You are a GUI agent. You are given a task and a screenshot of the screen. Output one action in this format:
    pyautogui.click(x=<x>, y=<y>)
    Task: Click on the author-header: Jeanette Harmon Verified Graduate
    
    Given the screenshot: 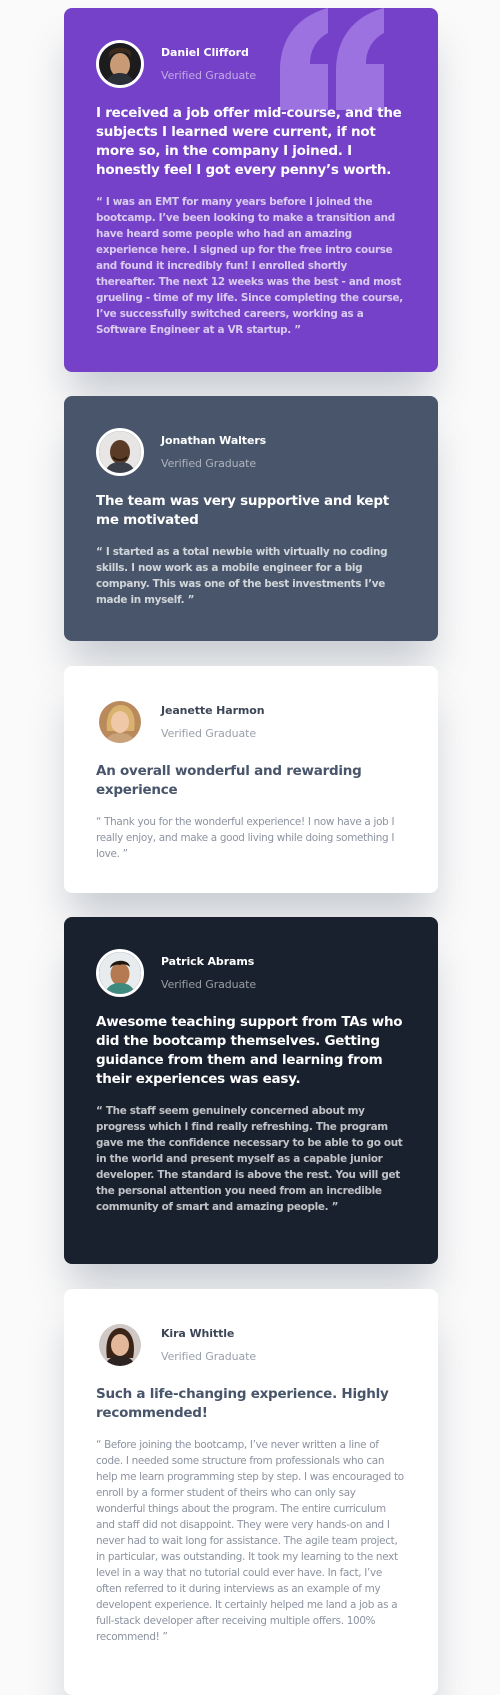 What is the action you would take?
    pyautogui.click(x=251, y=722)
    